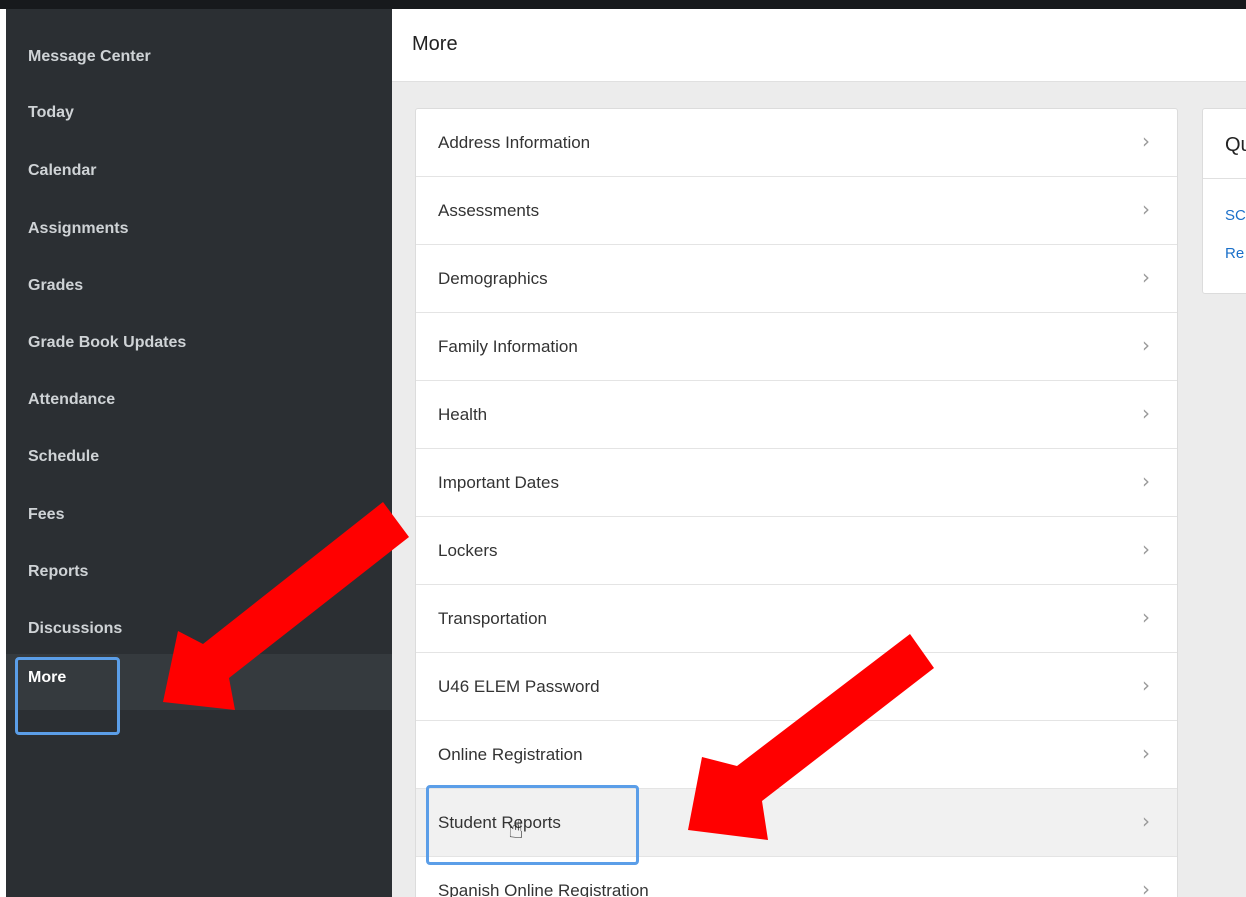 Image resolution: width=1246 pixels, height=897 pixels. Describe the element at coordinates (811, 737) in the screenshot. I see `red-arrow-icon-list` at that location.